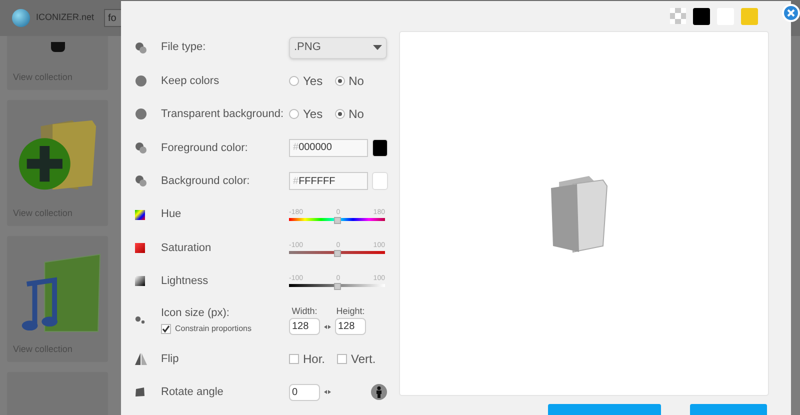 The height and width of the screenshot is (415, 800). I want to click on caret-icon, so click(377, 47).